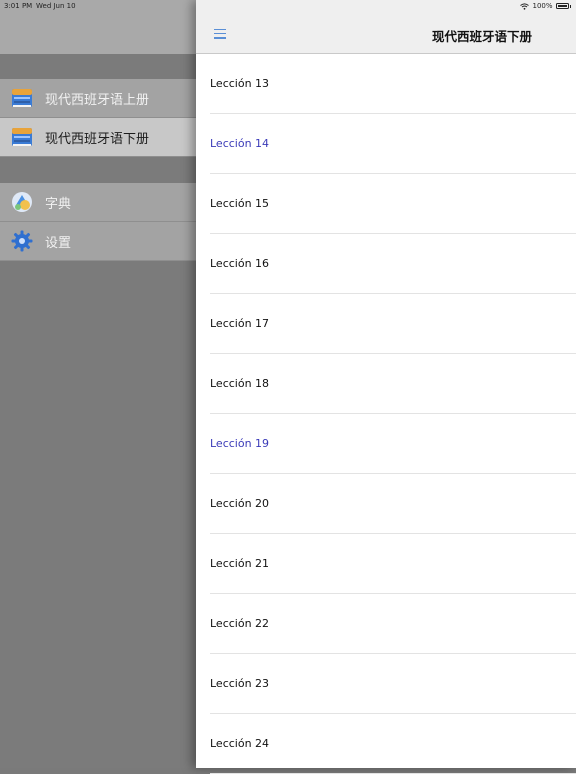 The image size is (576, 774). What do you see at coordinates (56, 6) in the screenshot?
I see `status-date: Wed Jun 10` at bounding box center [56, 6].